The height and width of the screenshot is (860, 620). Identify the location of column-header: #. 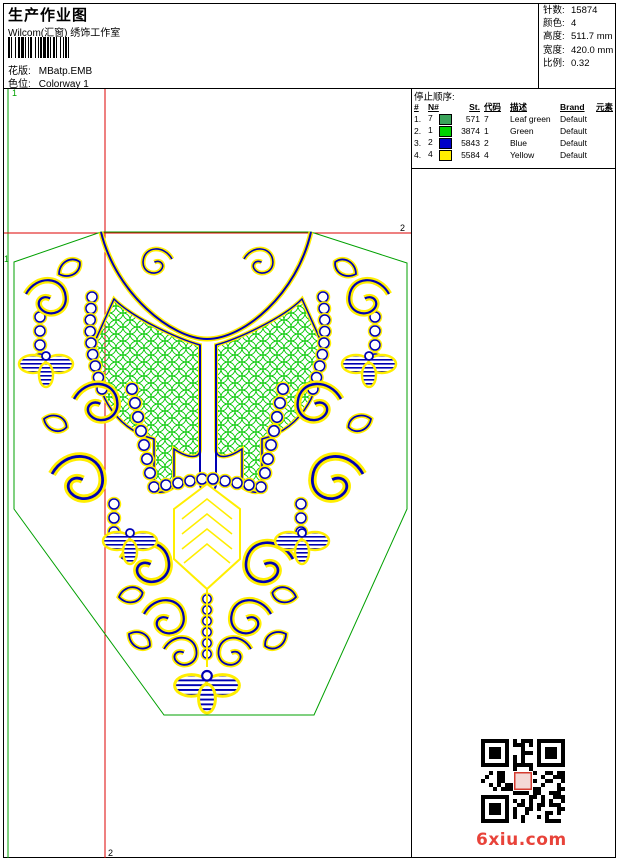
(416, 107).